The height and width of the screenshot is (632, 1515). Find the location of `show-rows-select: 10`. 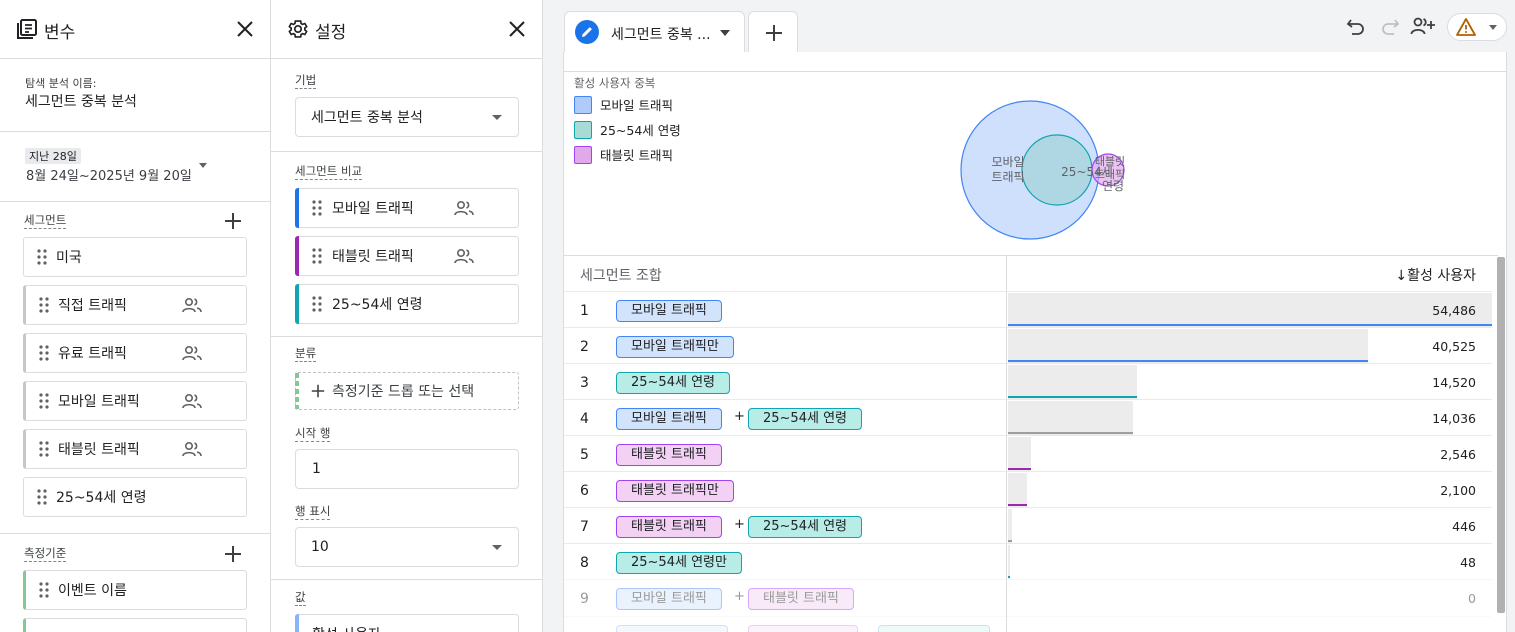

show-rows-select: 10 is located at coordinates (407, 547).